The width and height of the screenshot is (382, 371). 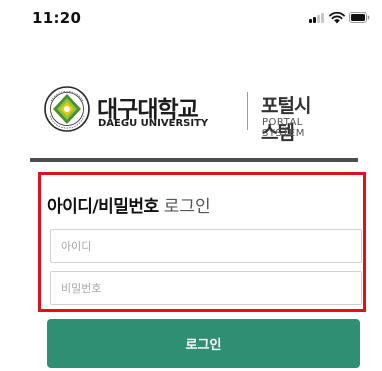 I want to click on login-heading-light: 로그인, so click(x=187, y=207).